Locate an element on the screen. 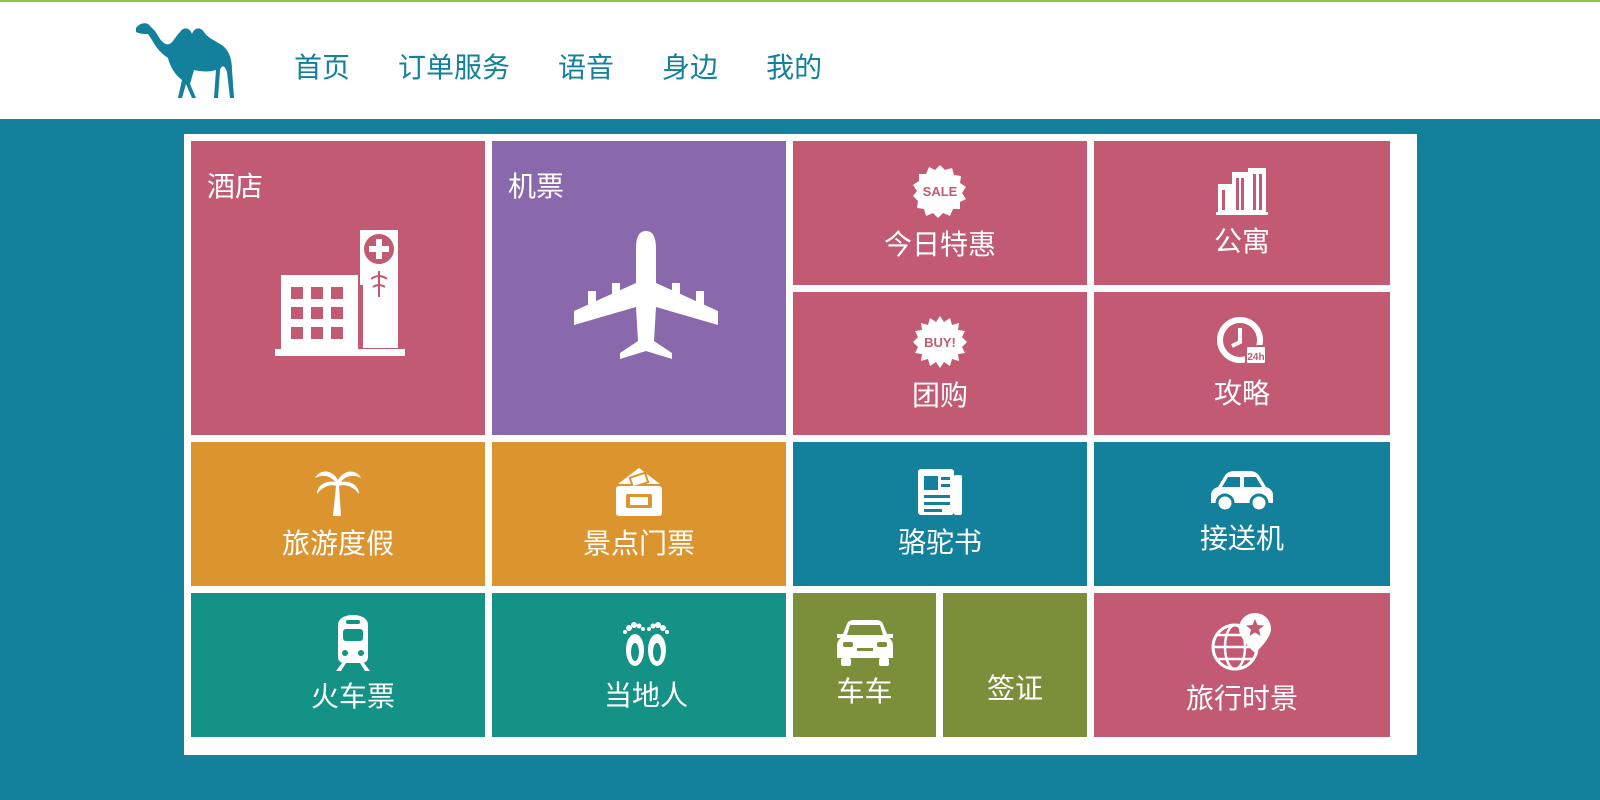 The width and height of the screenshot is (1600, 800). airplane-icon is located at coordinates (646, 295).